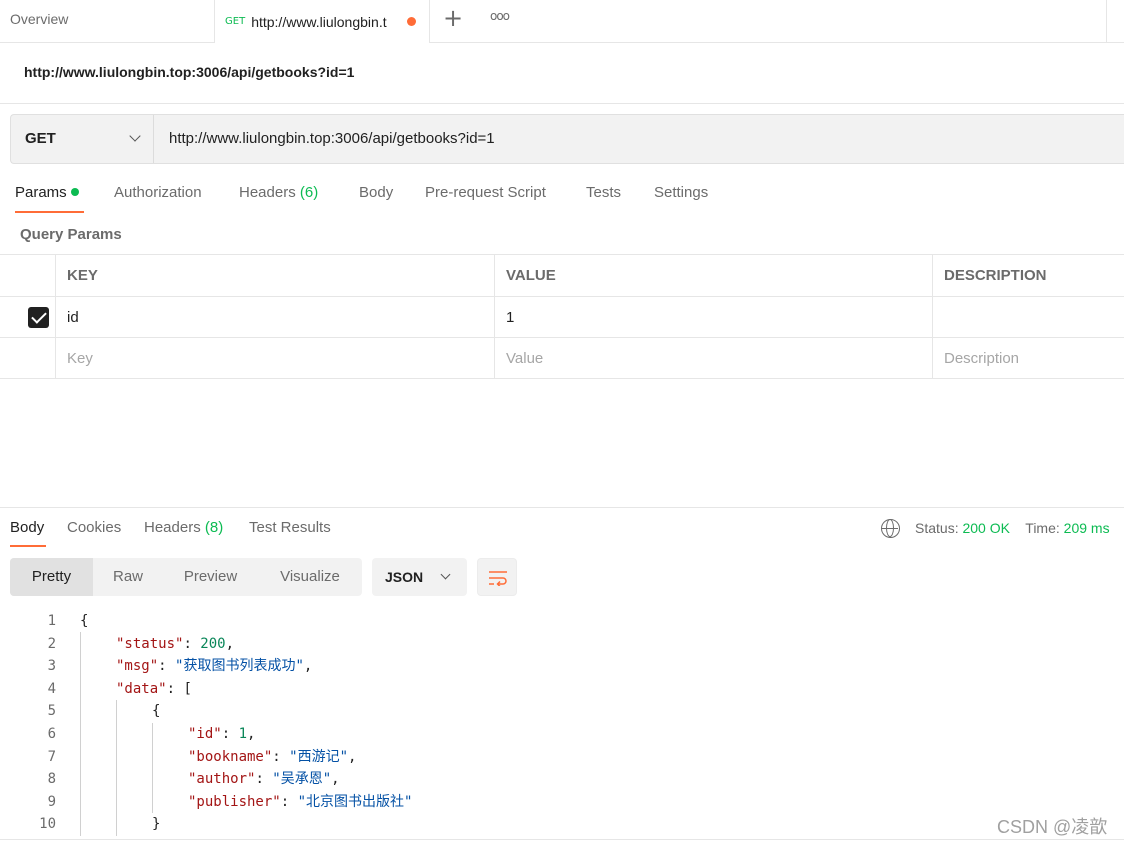 The height and width of the screenshot is (843, 1124). What do you see at coordinates (500, 16) in the screenshot?
I see `tab-more-icon: ooo` at bounding box center [500, 16].